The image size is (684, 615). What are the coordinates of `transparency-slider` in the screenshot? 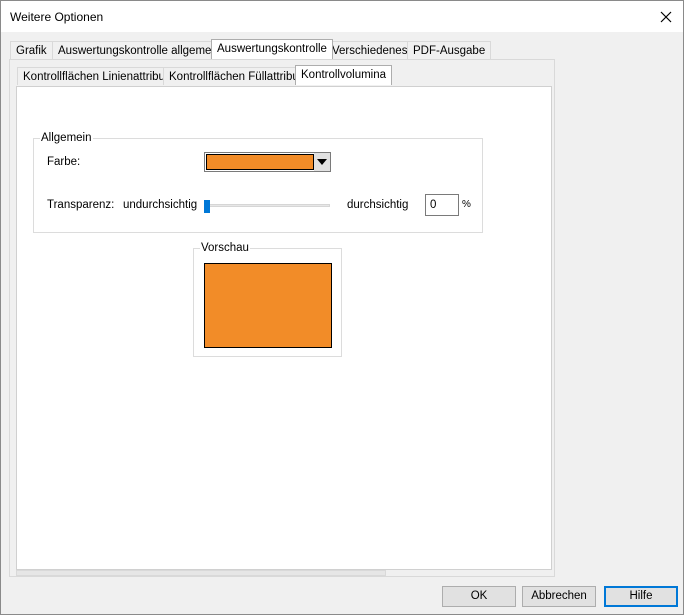 It's located at (267, 207).